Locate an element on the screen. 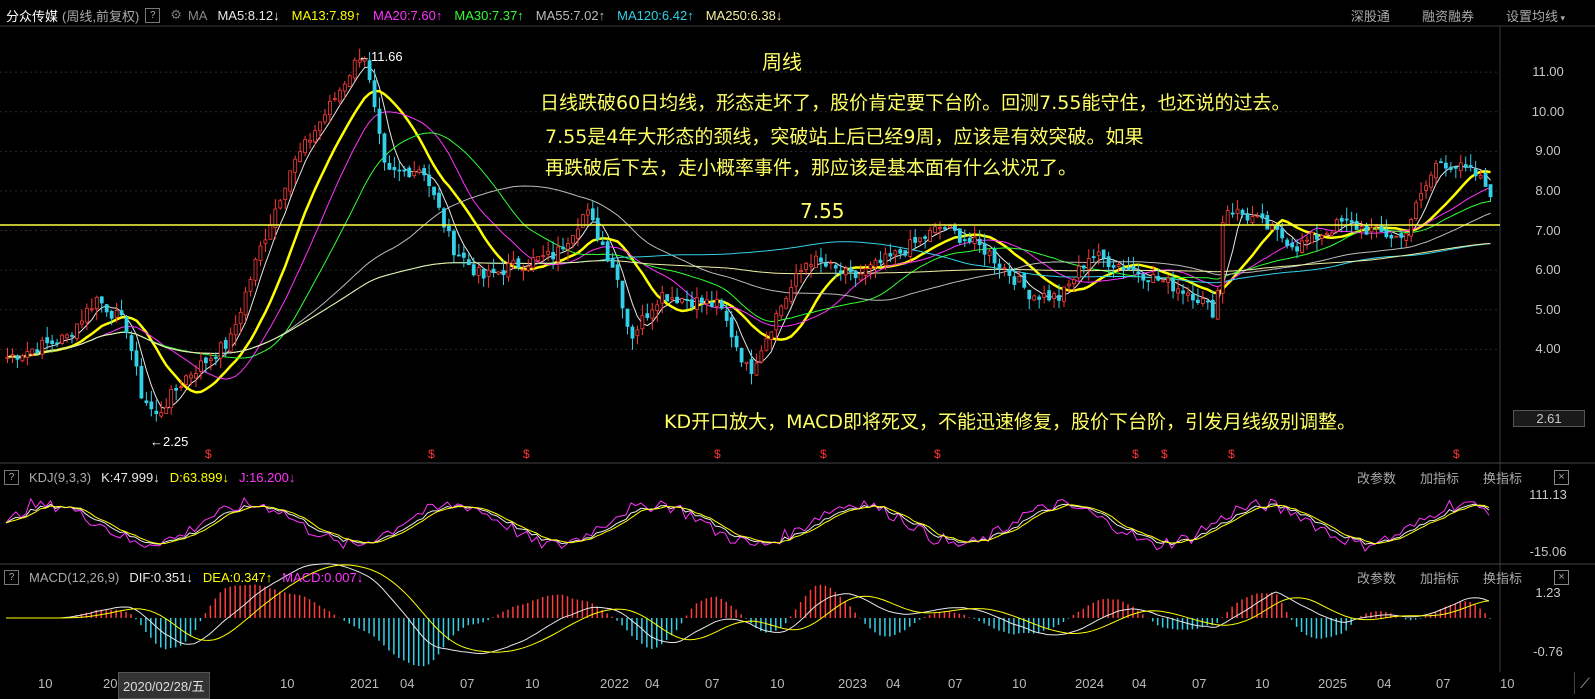  macd-value: MACD:0.007↓ is located at coordinates (323, 577).